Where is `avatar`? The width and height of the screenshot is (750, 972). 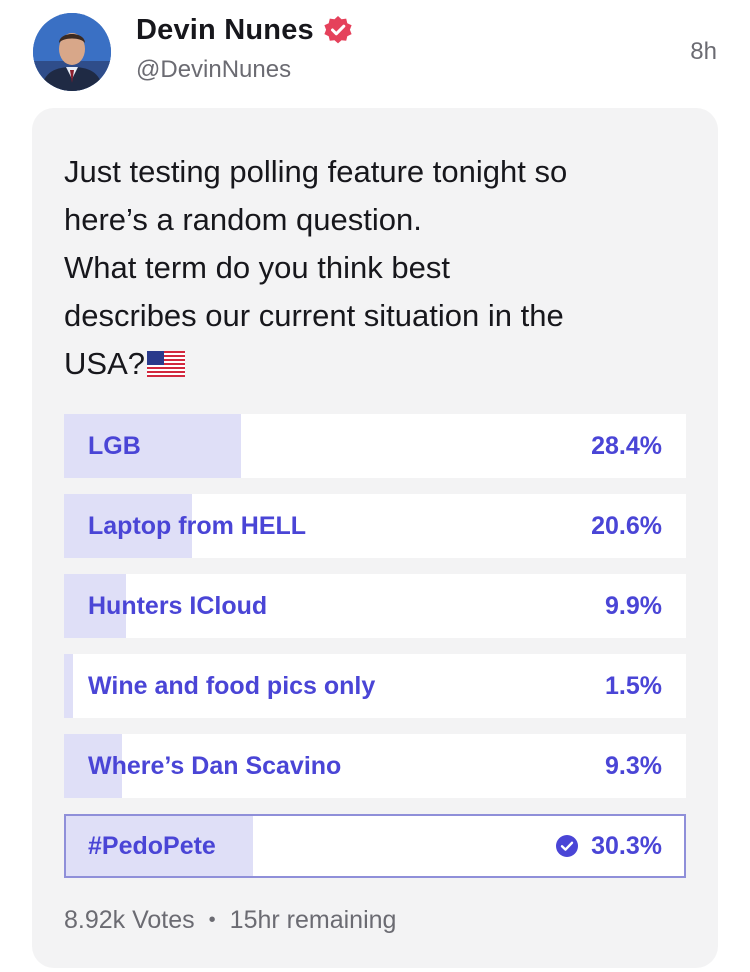 avatar is located at coordinates (72, 52).